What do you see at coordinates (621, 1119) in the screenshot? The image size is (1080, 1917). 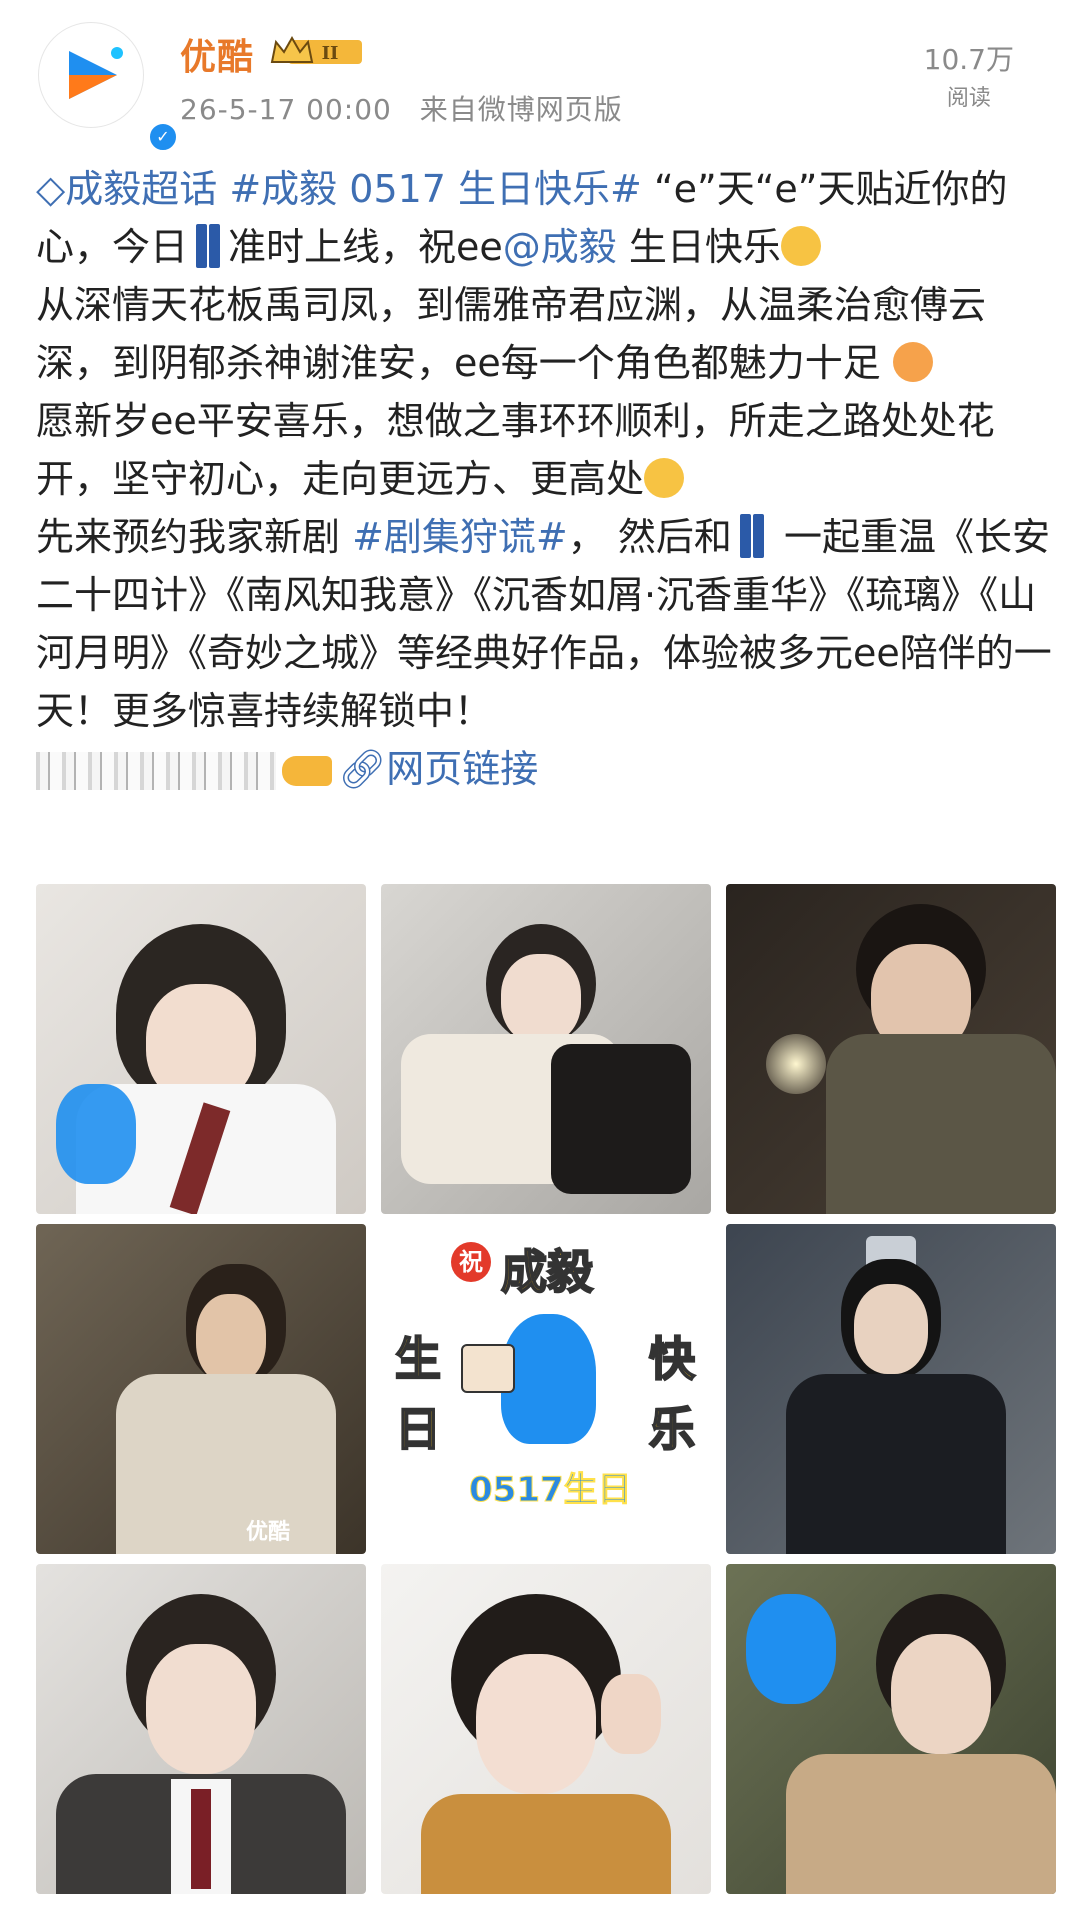 I see `trousers` at bounding box center [621, 1119].